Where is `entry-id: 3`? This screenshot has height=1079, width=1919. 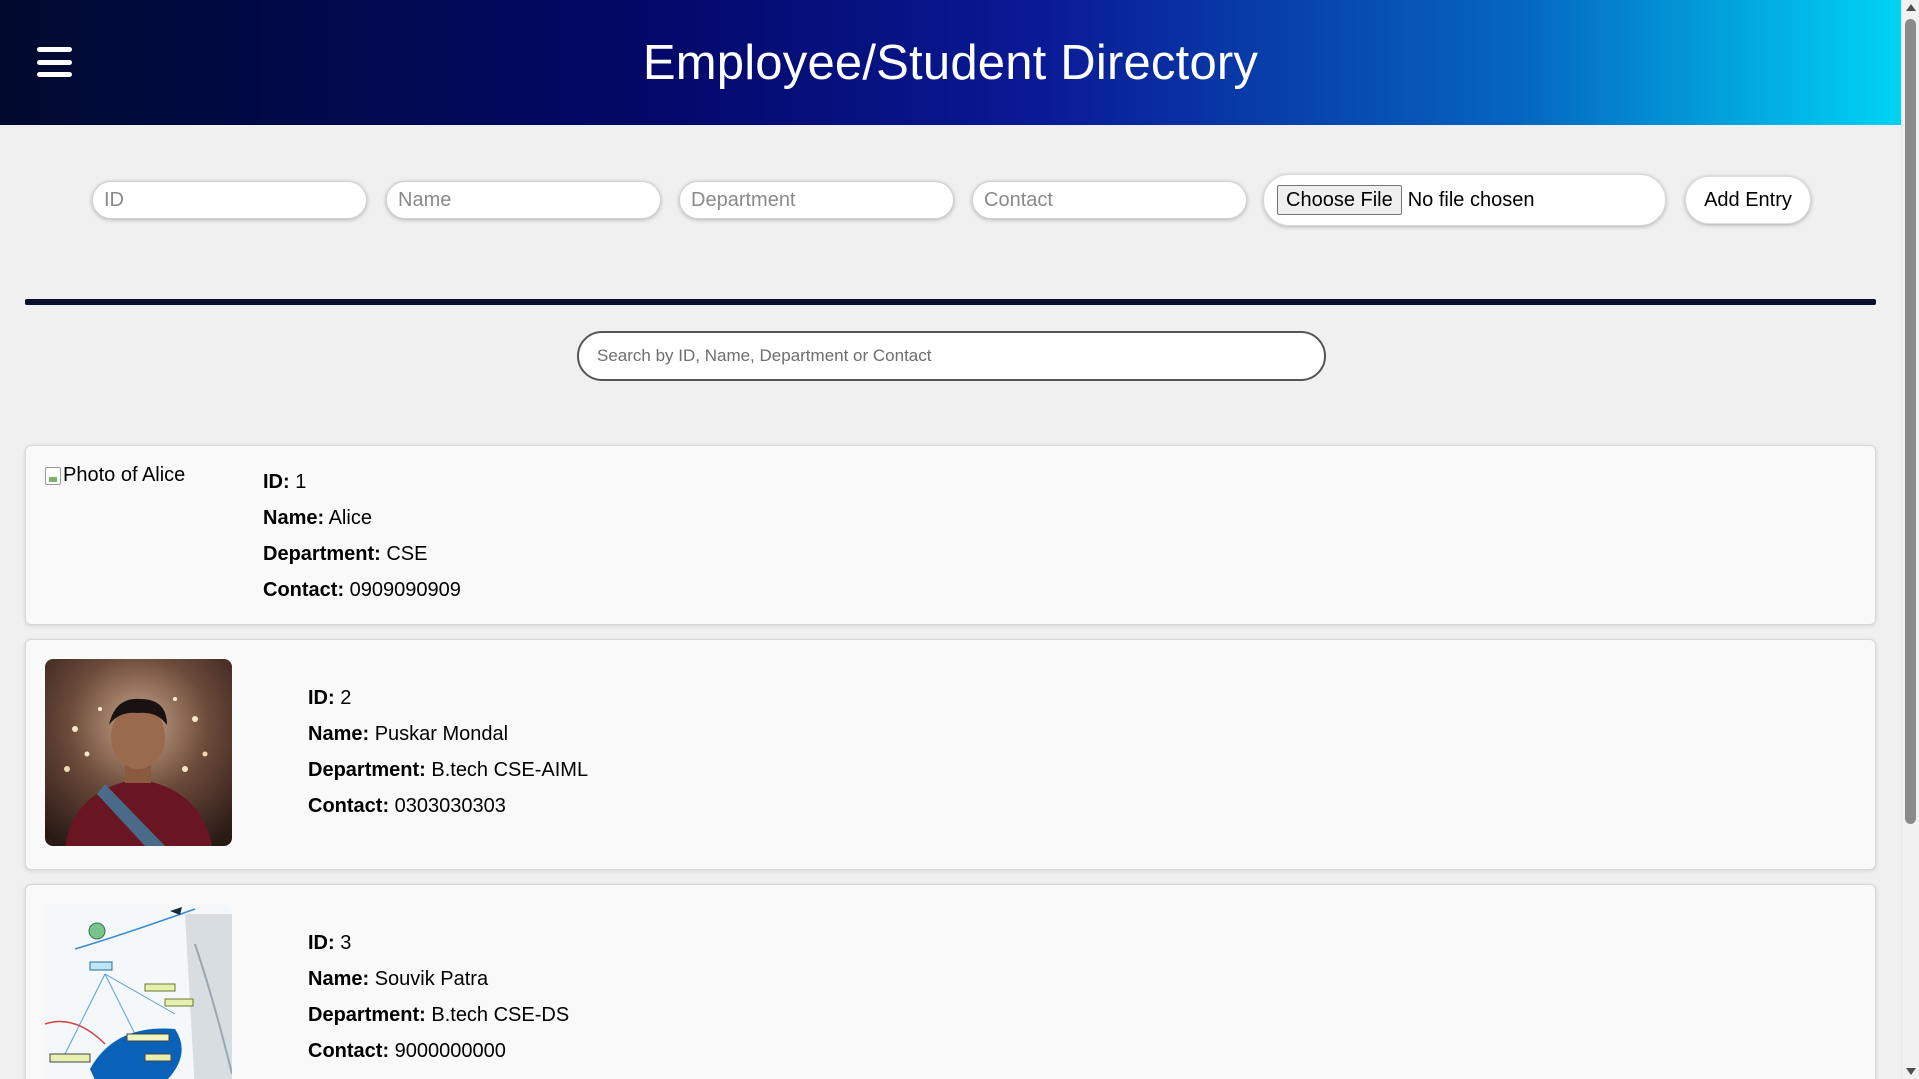 entry-id: 3 is located at coordinates (346, 943).